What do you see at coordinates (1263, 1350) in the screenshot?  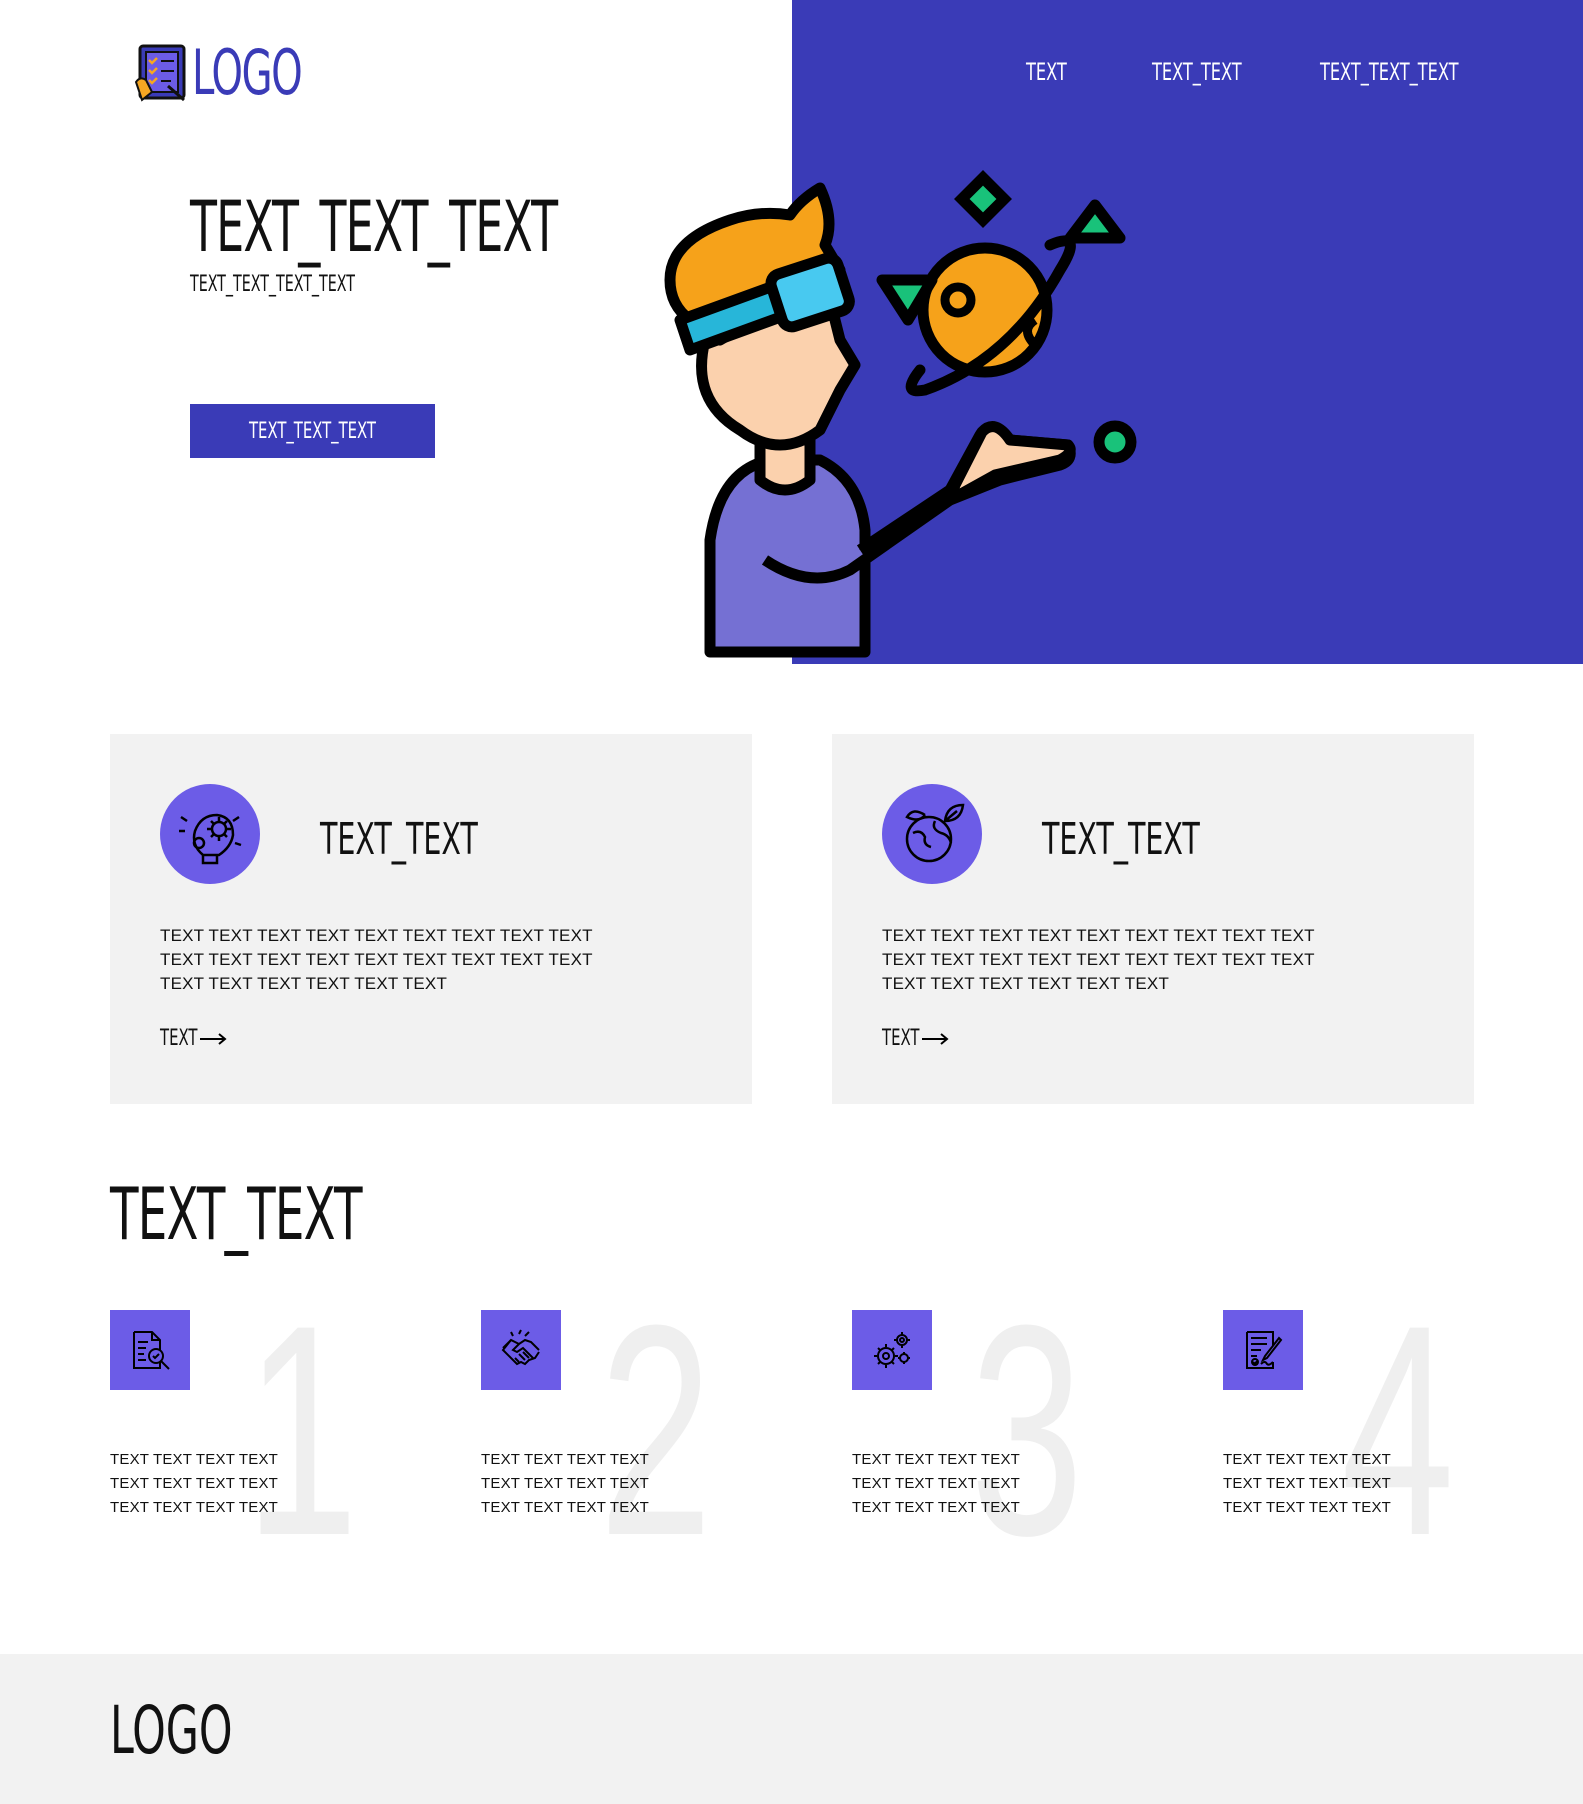 I see `contract-sign-icon` at bounding box center [1263, 1350].